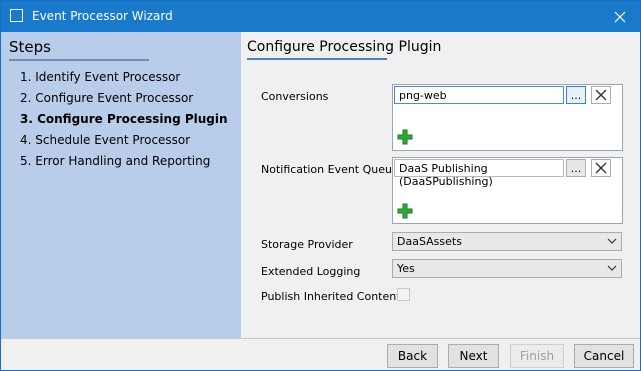 This screenshot has width=641, height=371. Describe the element at coordinates (507, 241) in the screenshot. I see `storage-provider-select: DaaSAssets` at that location.